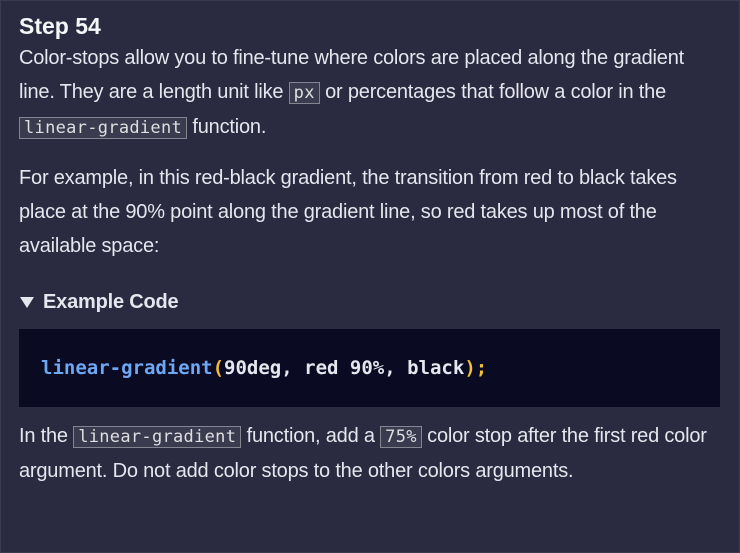 The image size is (740, 553). I want to click on code-token-function: linear-gradient, so click(127, 368).